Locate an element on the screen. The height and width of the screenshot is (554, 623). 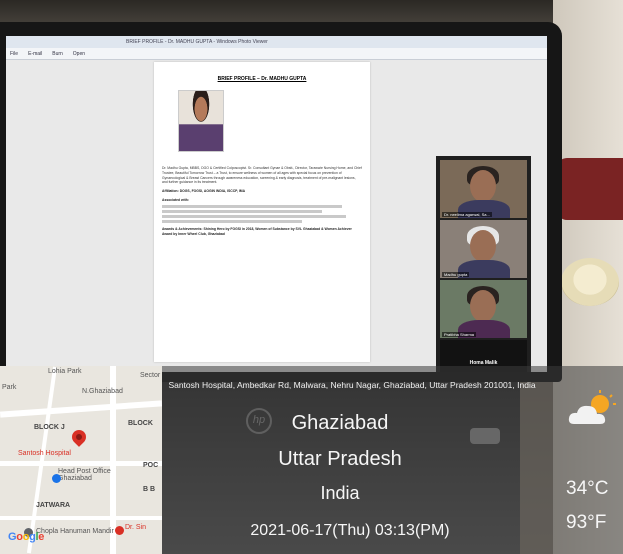
participant-tile: Madhu gupta is located at coordinates (483, 249).